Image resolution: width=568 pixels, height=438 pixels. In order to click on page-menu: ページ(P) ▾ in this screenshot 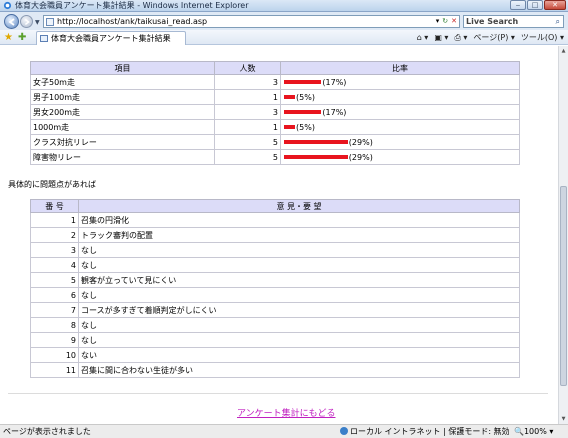, I will do `click(493, 37)`.